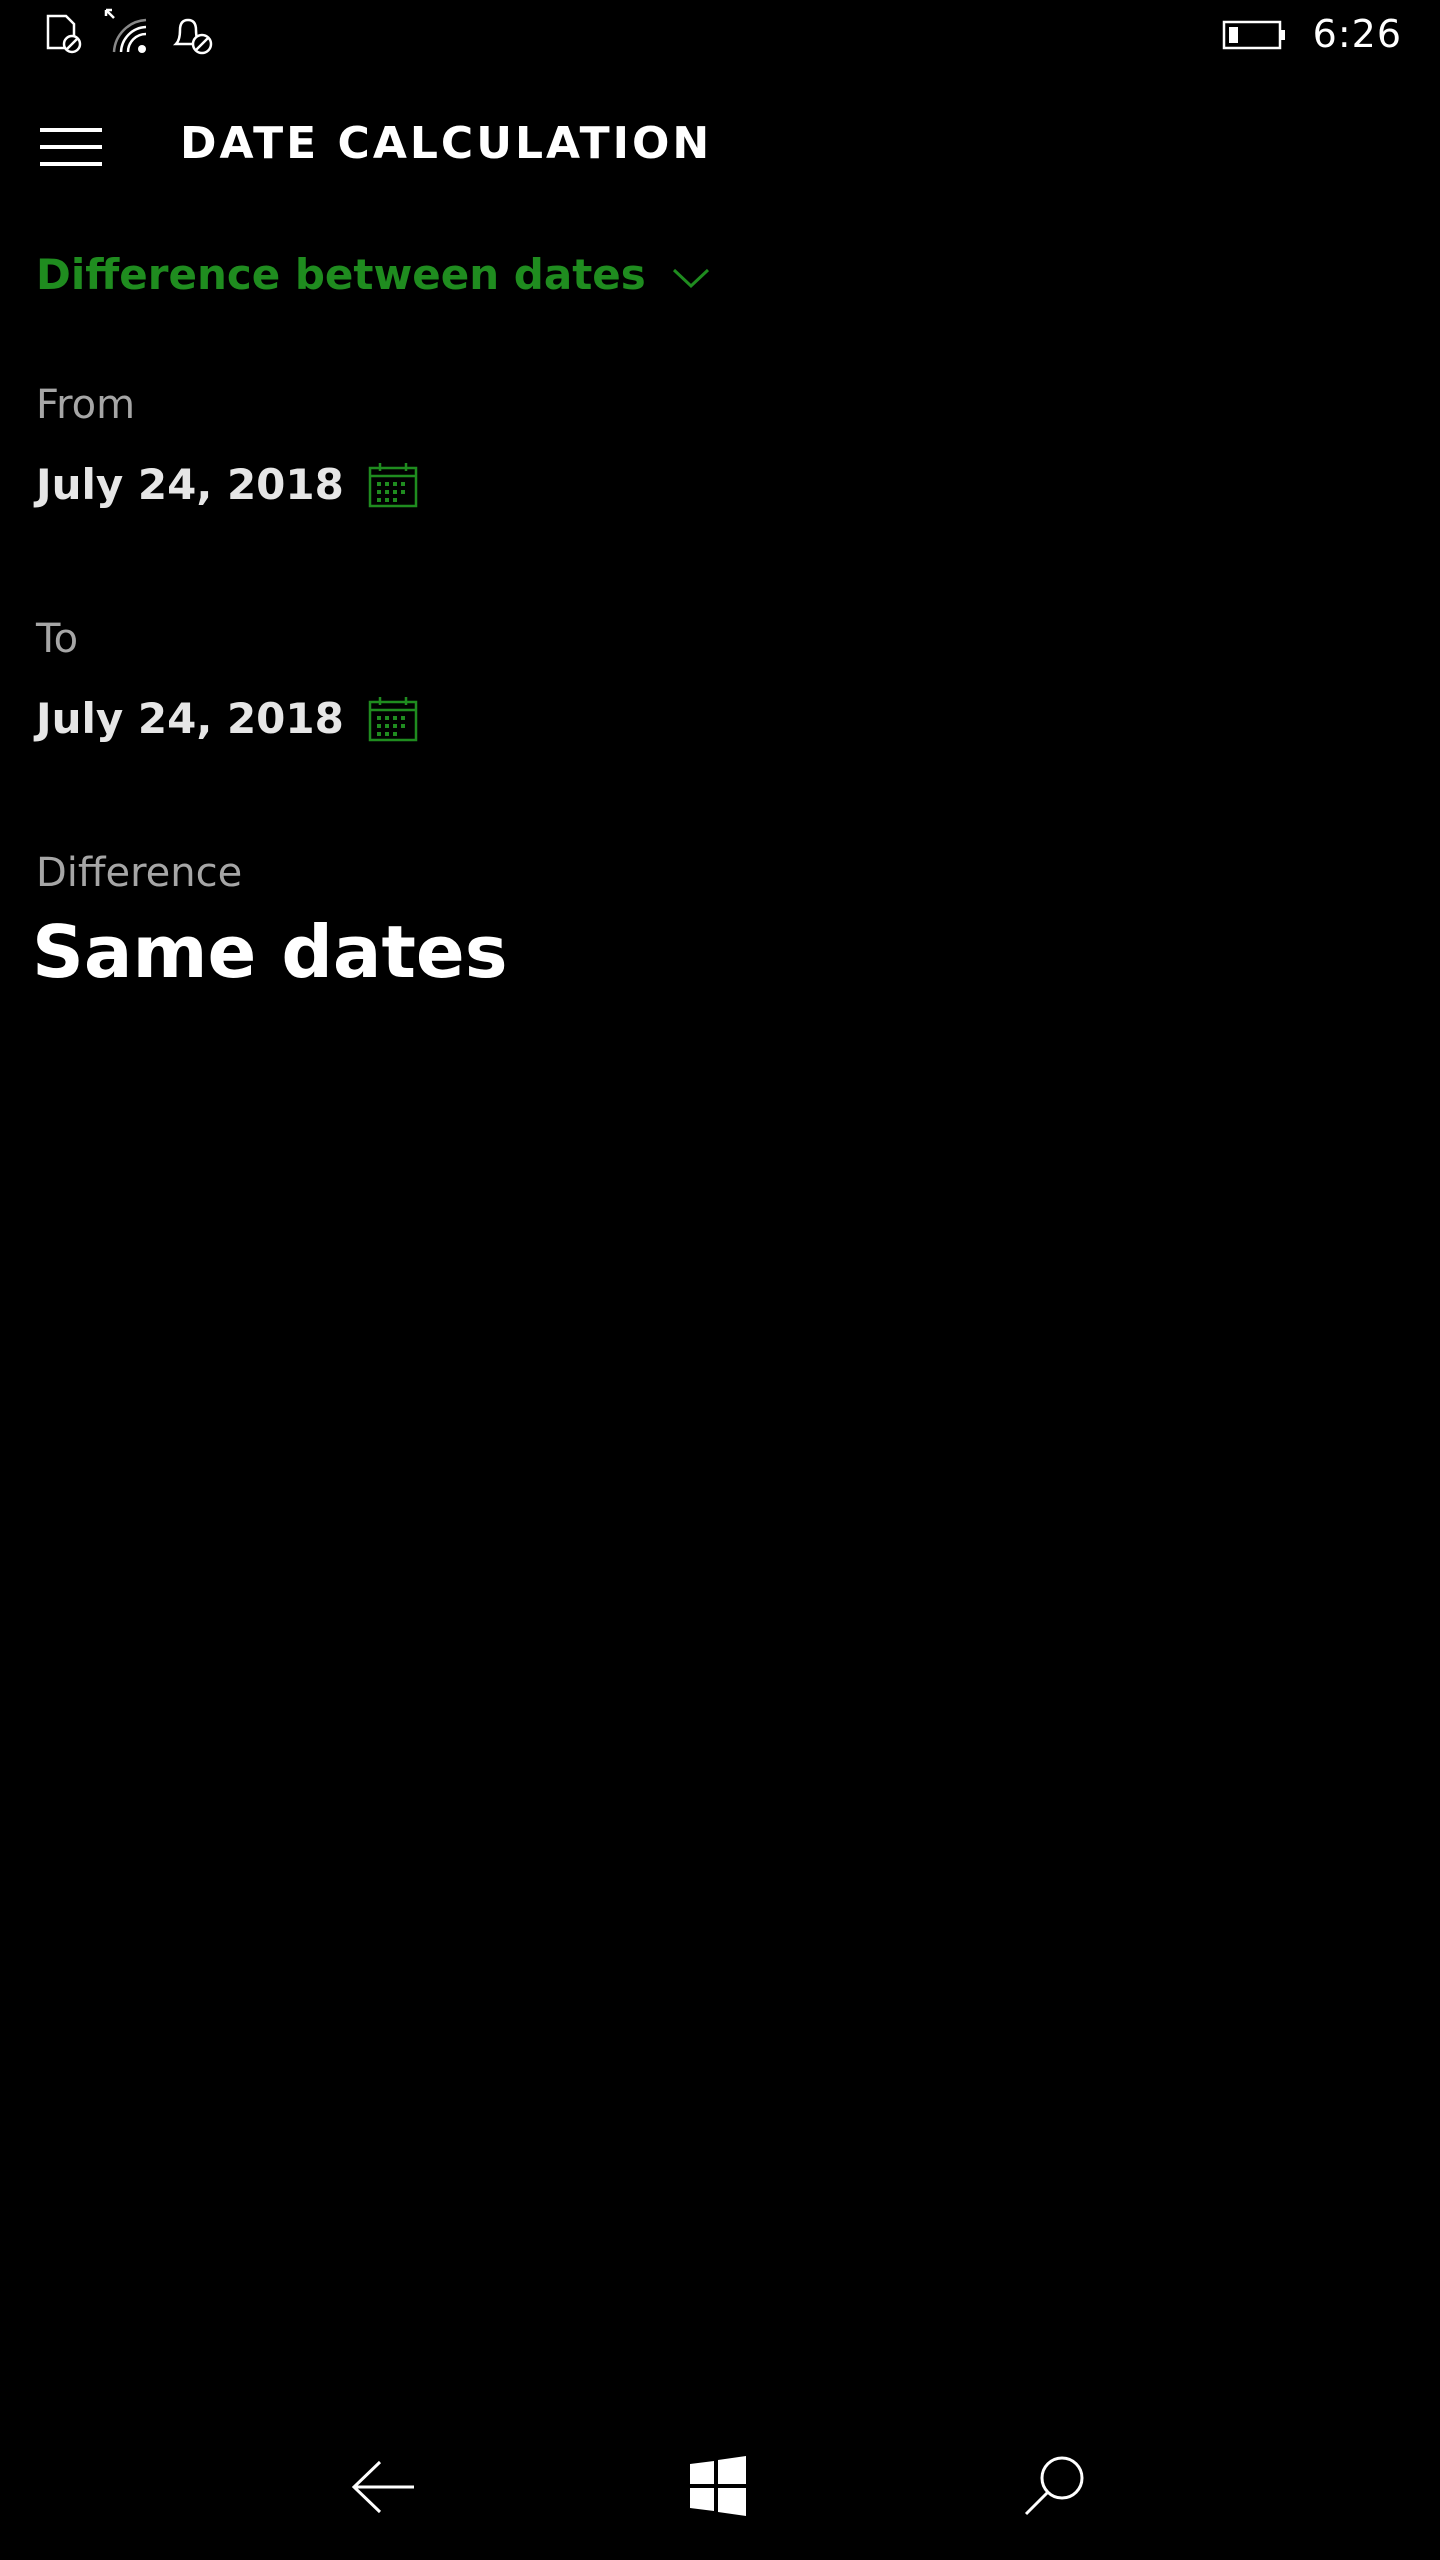  I want to click on to-date-picker: July 24, 2018, so click(227, 718).